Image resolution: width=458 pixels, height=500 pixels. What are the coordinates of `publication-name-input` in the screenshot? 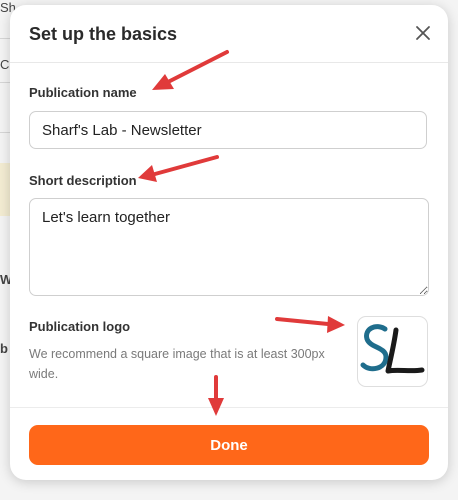 It's located at (228, 130).